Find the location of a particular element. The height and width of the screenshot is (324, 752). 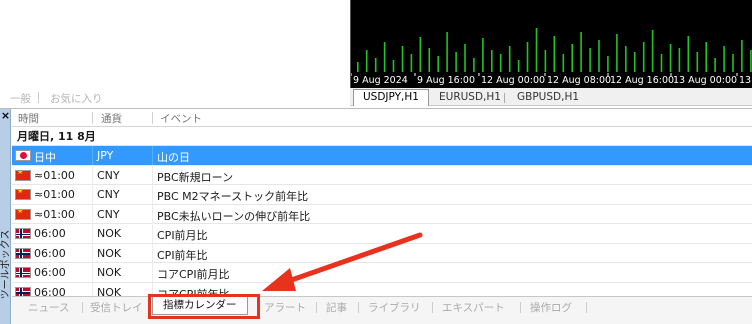

table-row: ≈01:00 CNY PBC未払いローンの伸び前年比 is located at coordinates (382, 214).